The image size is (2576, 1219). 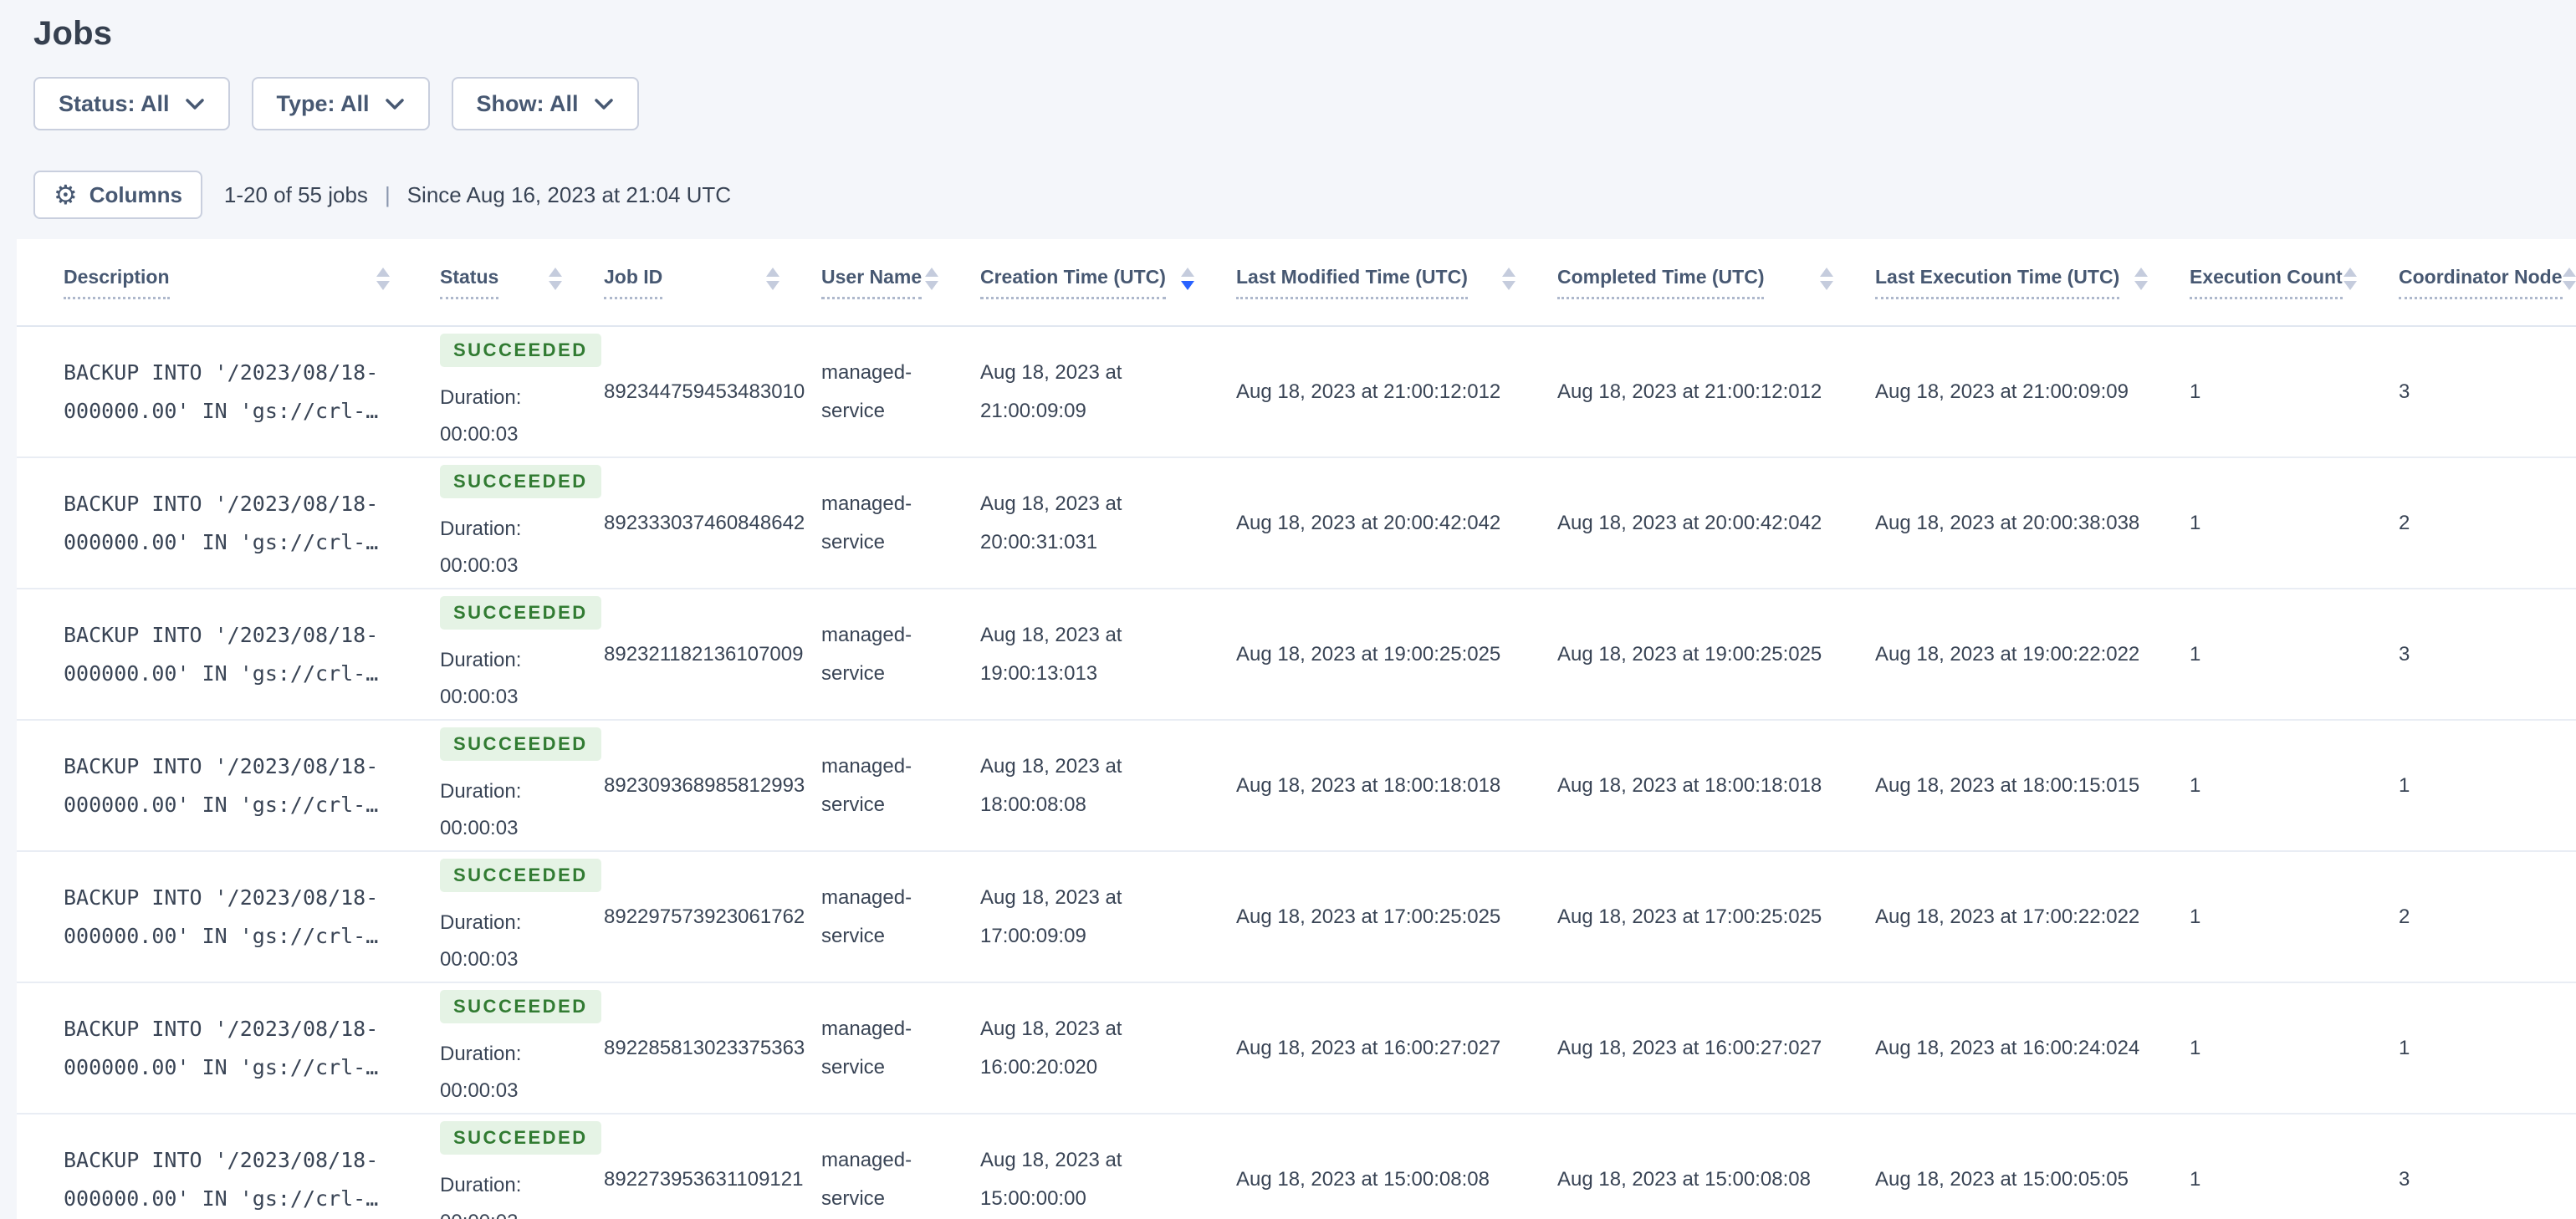 What do you see at coordinates (2277, 283) in the screenshot?
I see `column-header-execution-count: Execution Count` at bounding box center [2277, 283].